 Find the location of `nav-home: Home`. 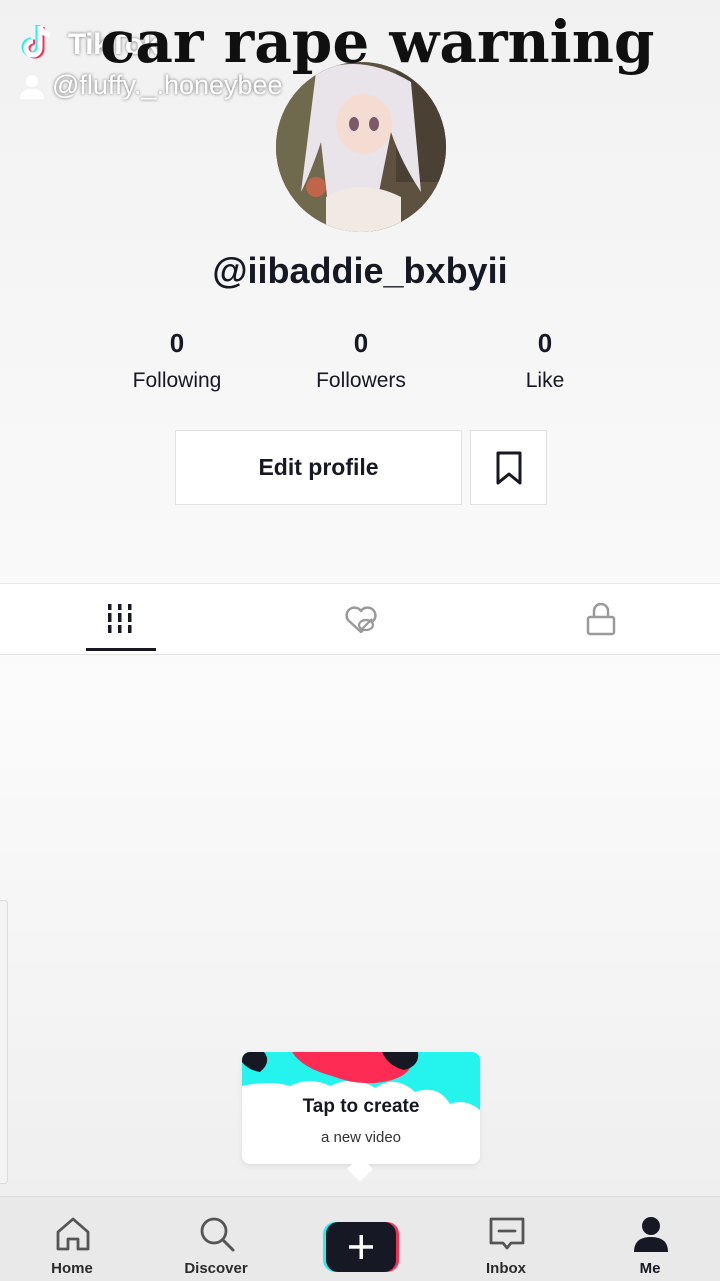

nav-home: Home is located at coordinates (72, 1239).